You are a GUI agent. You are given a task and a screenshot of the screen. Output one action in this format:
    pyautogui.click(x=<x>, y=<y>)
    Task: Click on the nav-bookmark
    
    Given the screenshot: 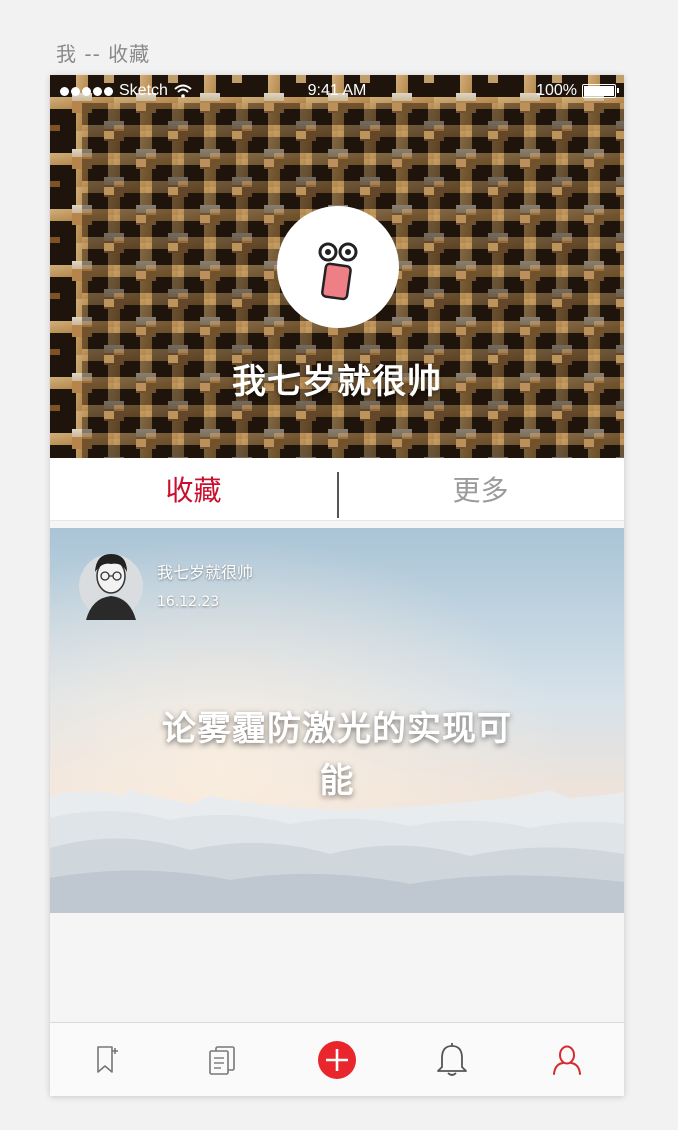 What is the action you would take?
    pyautogui.click(x=107, y=1060)
    